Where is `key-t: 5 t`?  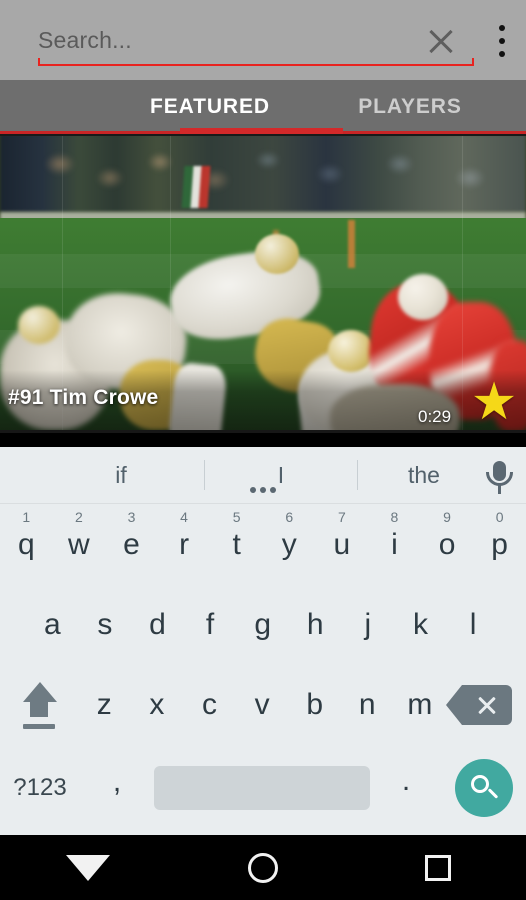 key-t: 5 t is located at coordinates (236, 545).